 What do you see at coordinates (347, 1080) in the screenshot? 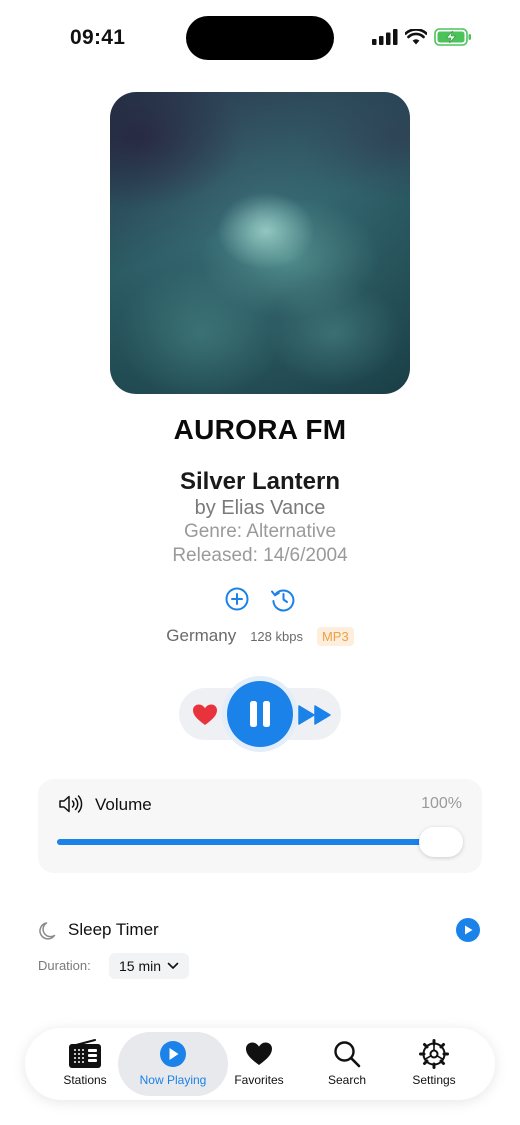
I see `tab-label: Search` at bounding box center [347, 1080].